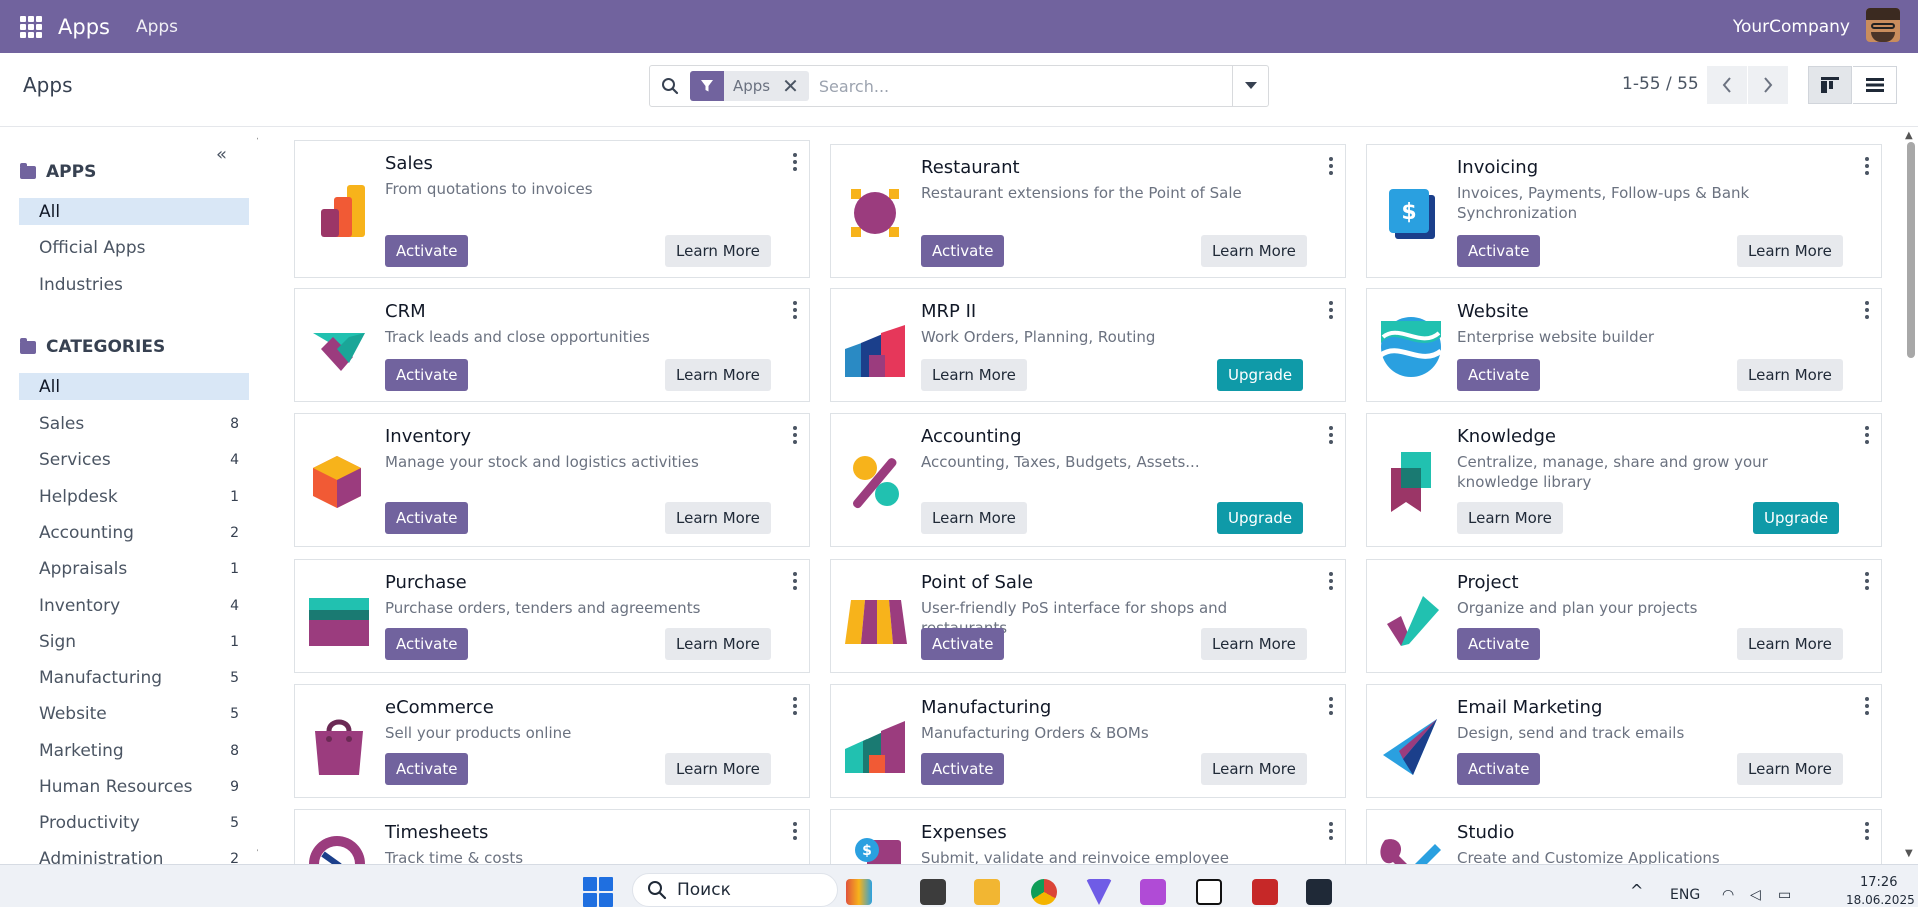 The image size is (1918, 907). What do you see at coordinates (221, 154) in the screenshot?
I see `collapse-sidebar-icon: «` at bounding box center [221, 154].